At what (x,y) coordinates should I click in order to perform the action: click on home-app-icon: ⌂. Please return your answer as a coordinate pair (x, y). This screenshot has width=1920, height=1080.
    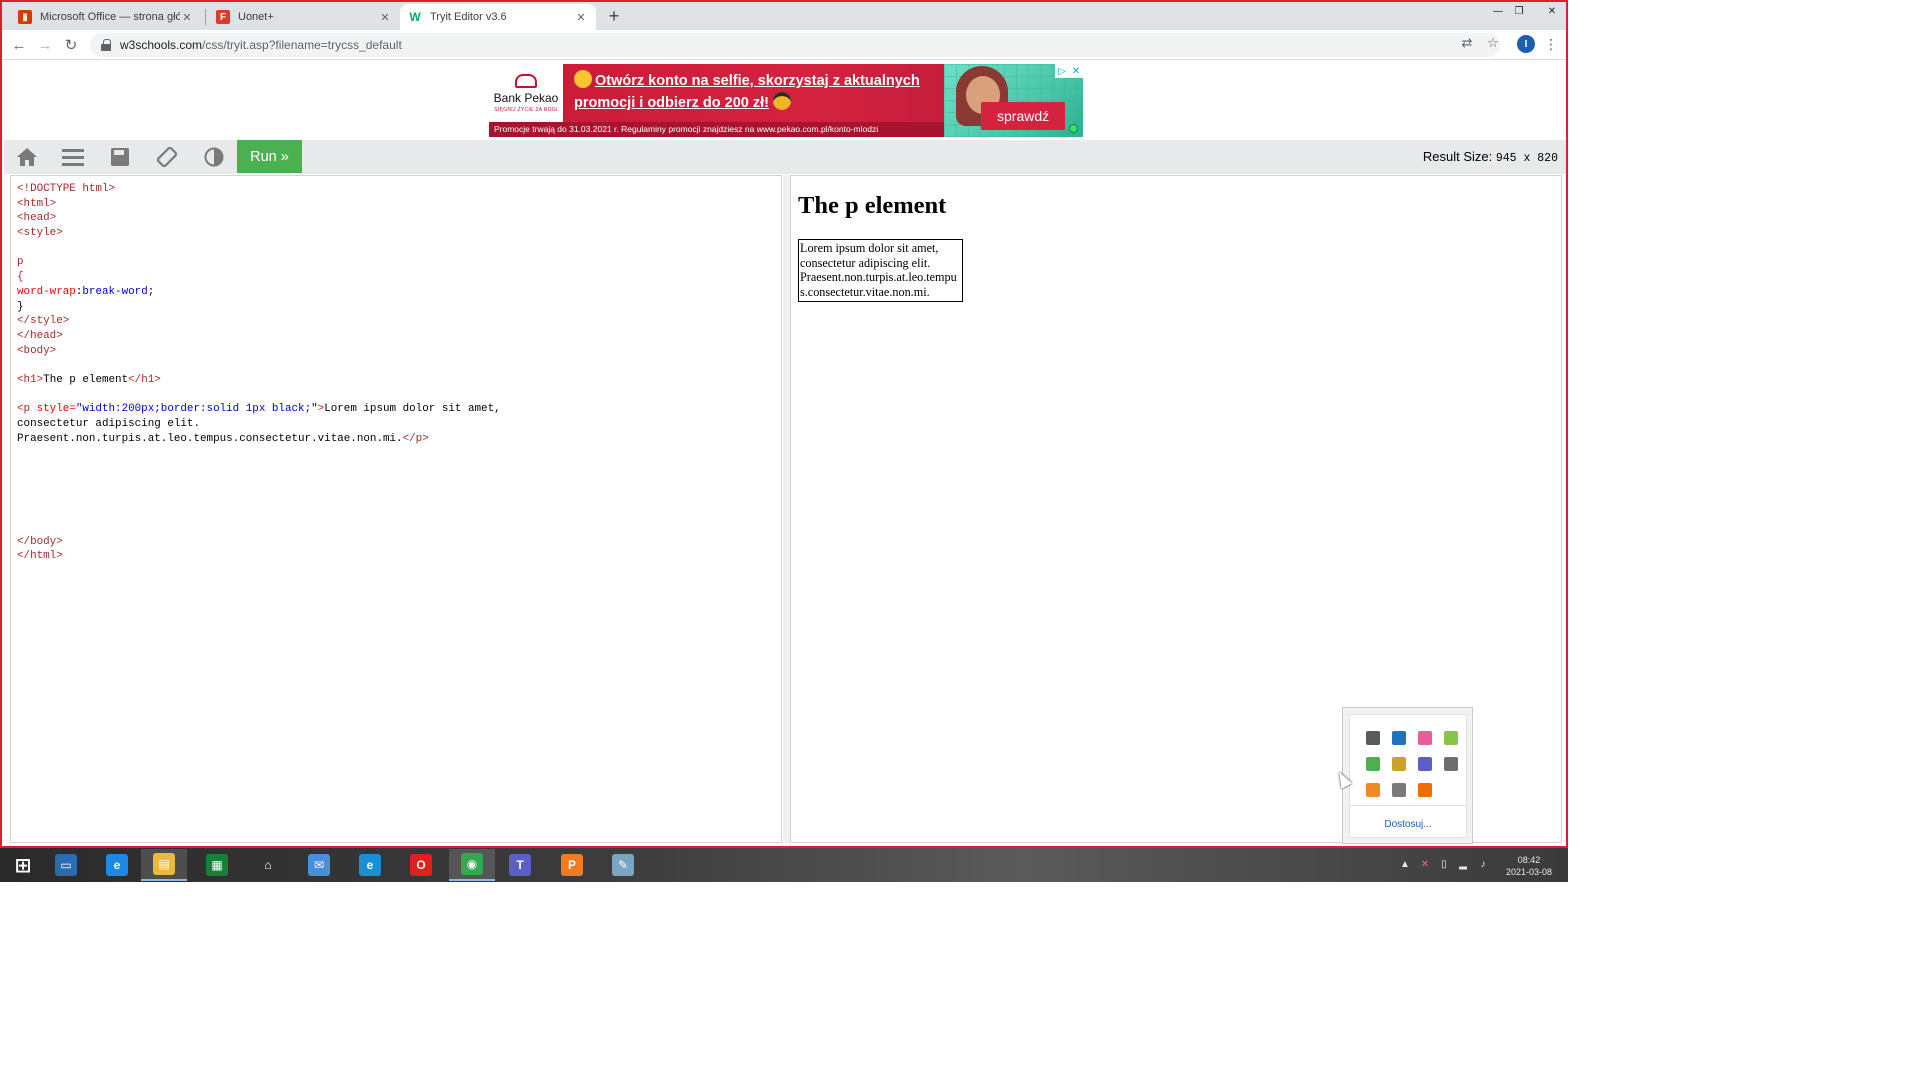
    Looking at the image, I should click on (268, 865).